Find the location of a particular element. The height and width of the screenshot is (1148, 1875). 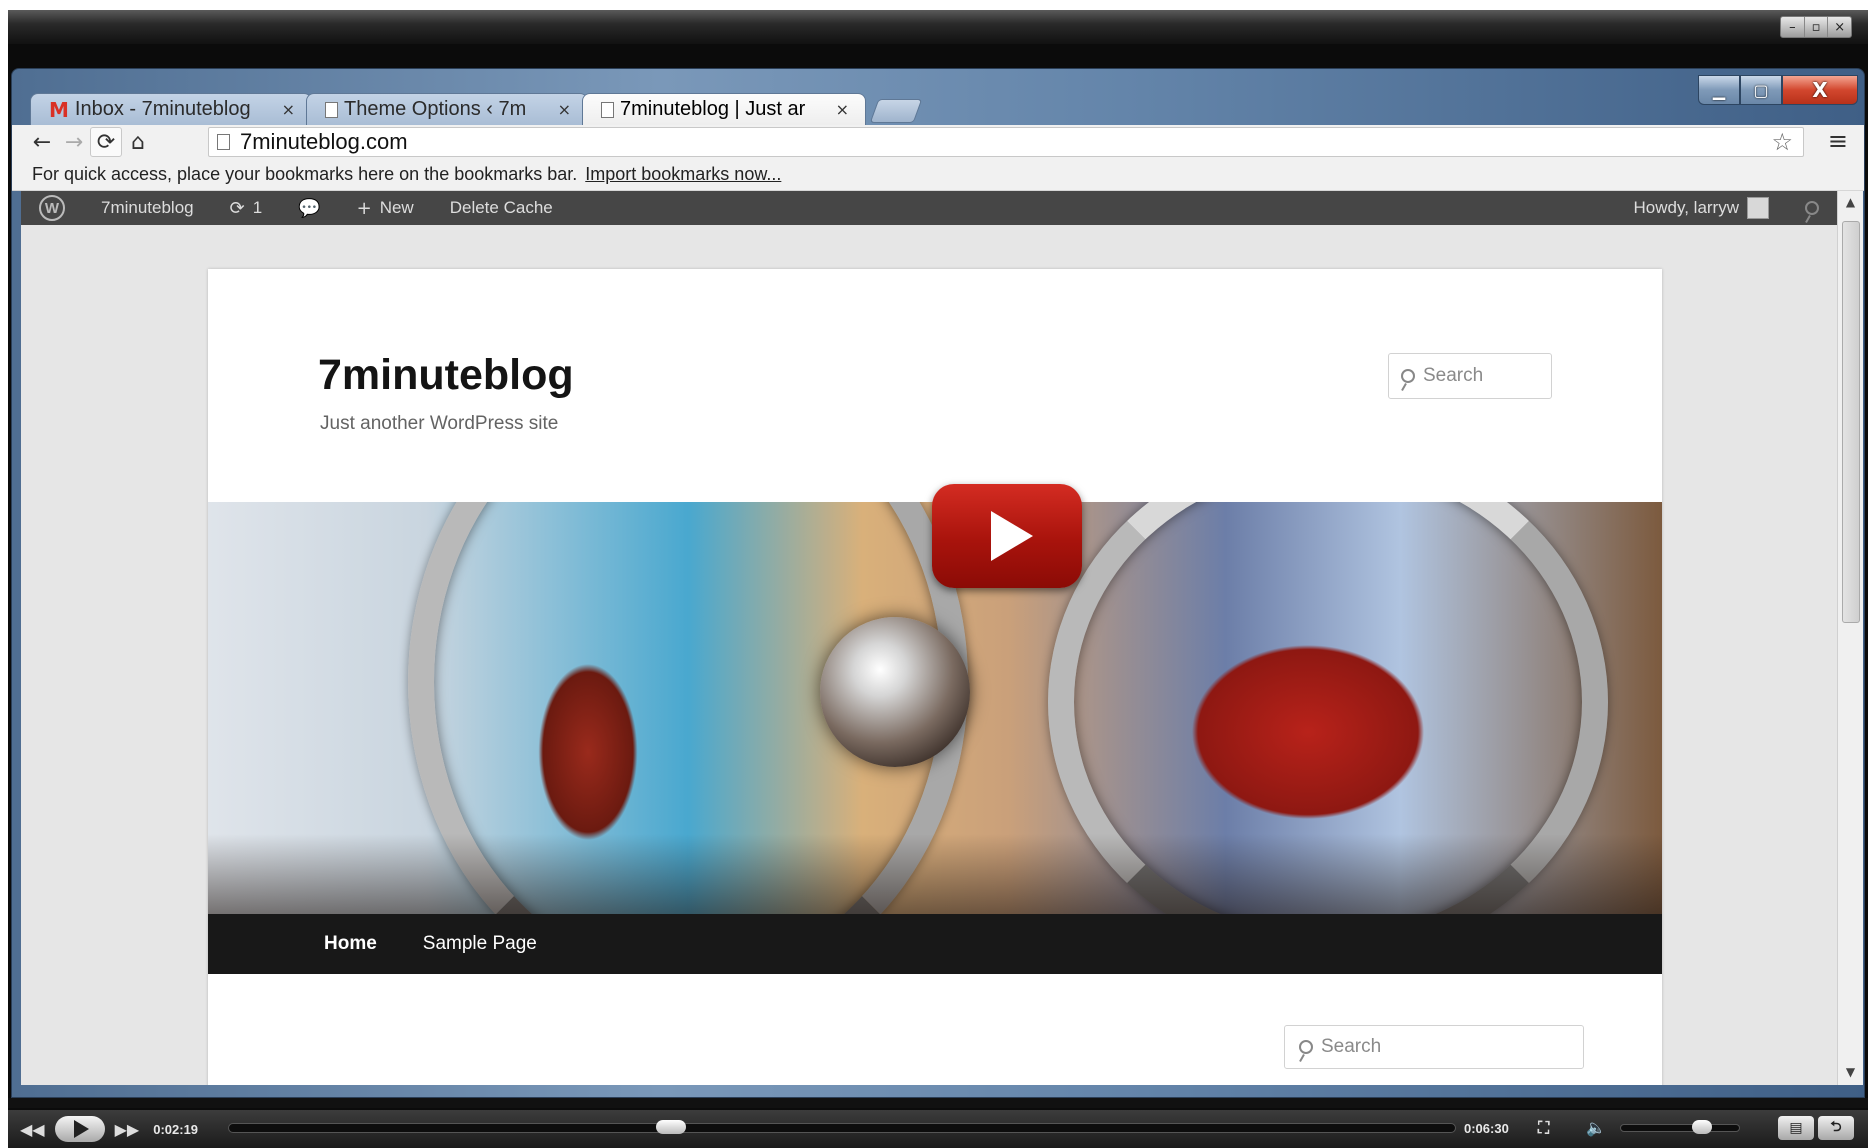

player-controls: ◀◀ ▶▶ 0:02:19 0:06:30 ⛶ 🔈 ▤ ⮌ is located at coordinates (938, 1129).